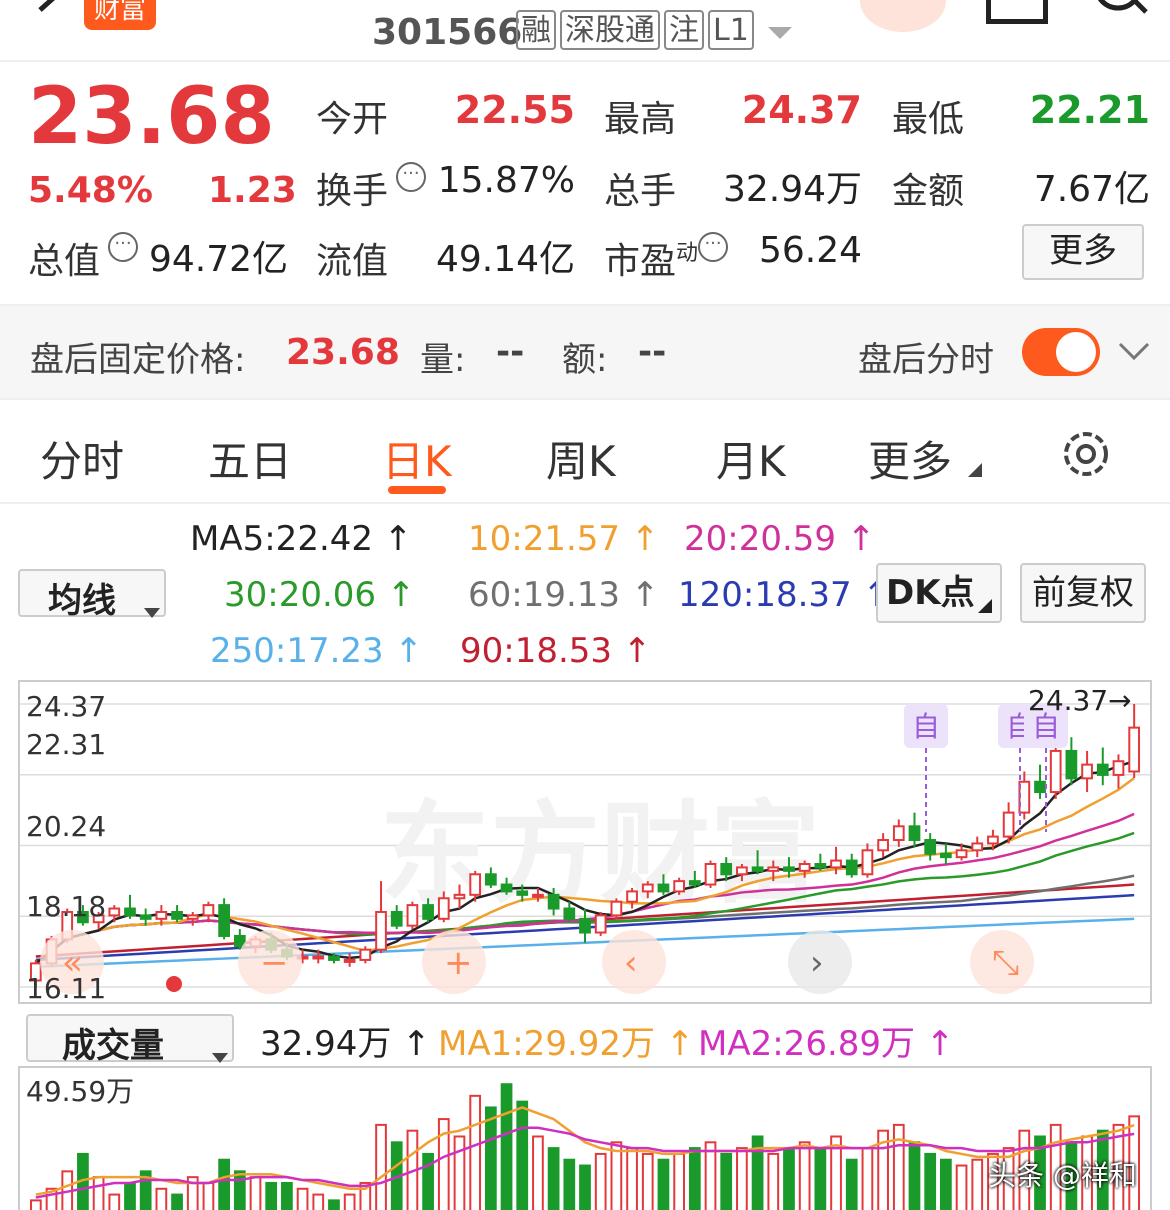 This screenshot has width=1170, height=1210. Describe the element at coordinates (1080, 700) in the screenshot. I see `high-price-marker: 24.37→` at that location.